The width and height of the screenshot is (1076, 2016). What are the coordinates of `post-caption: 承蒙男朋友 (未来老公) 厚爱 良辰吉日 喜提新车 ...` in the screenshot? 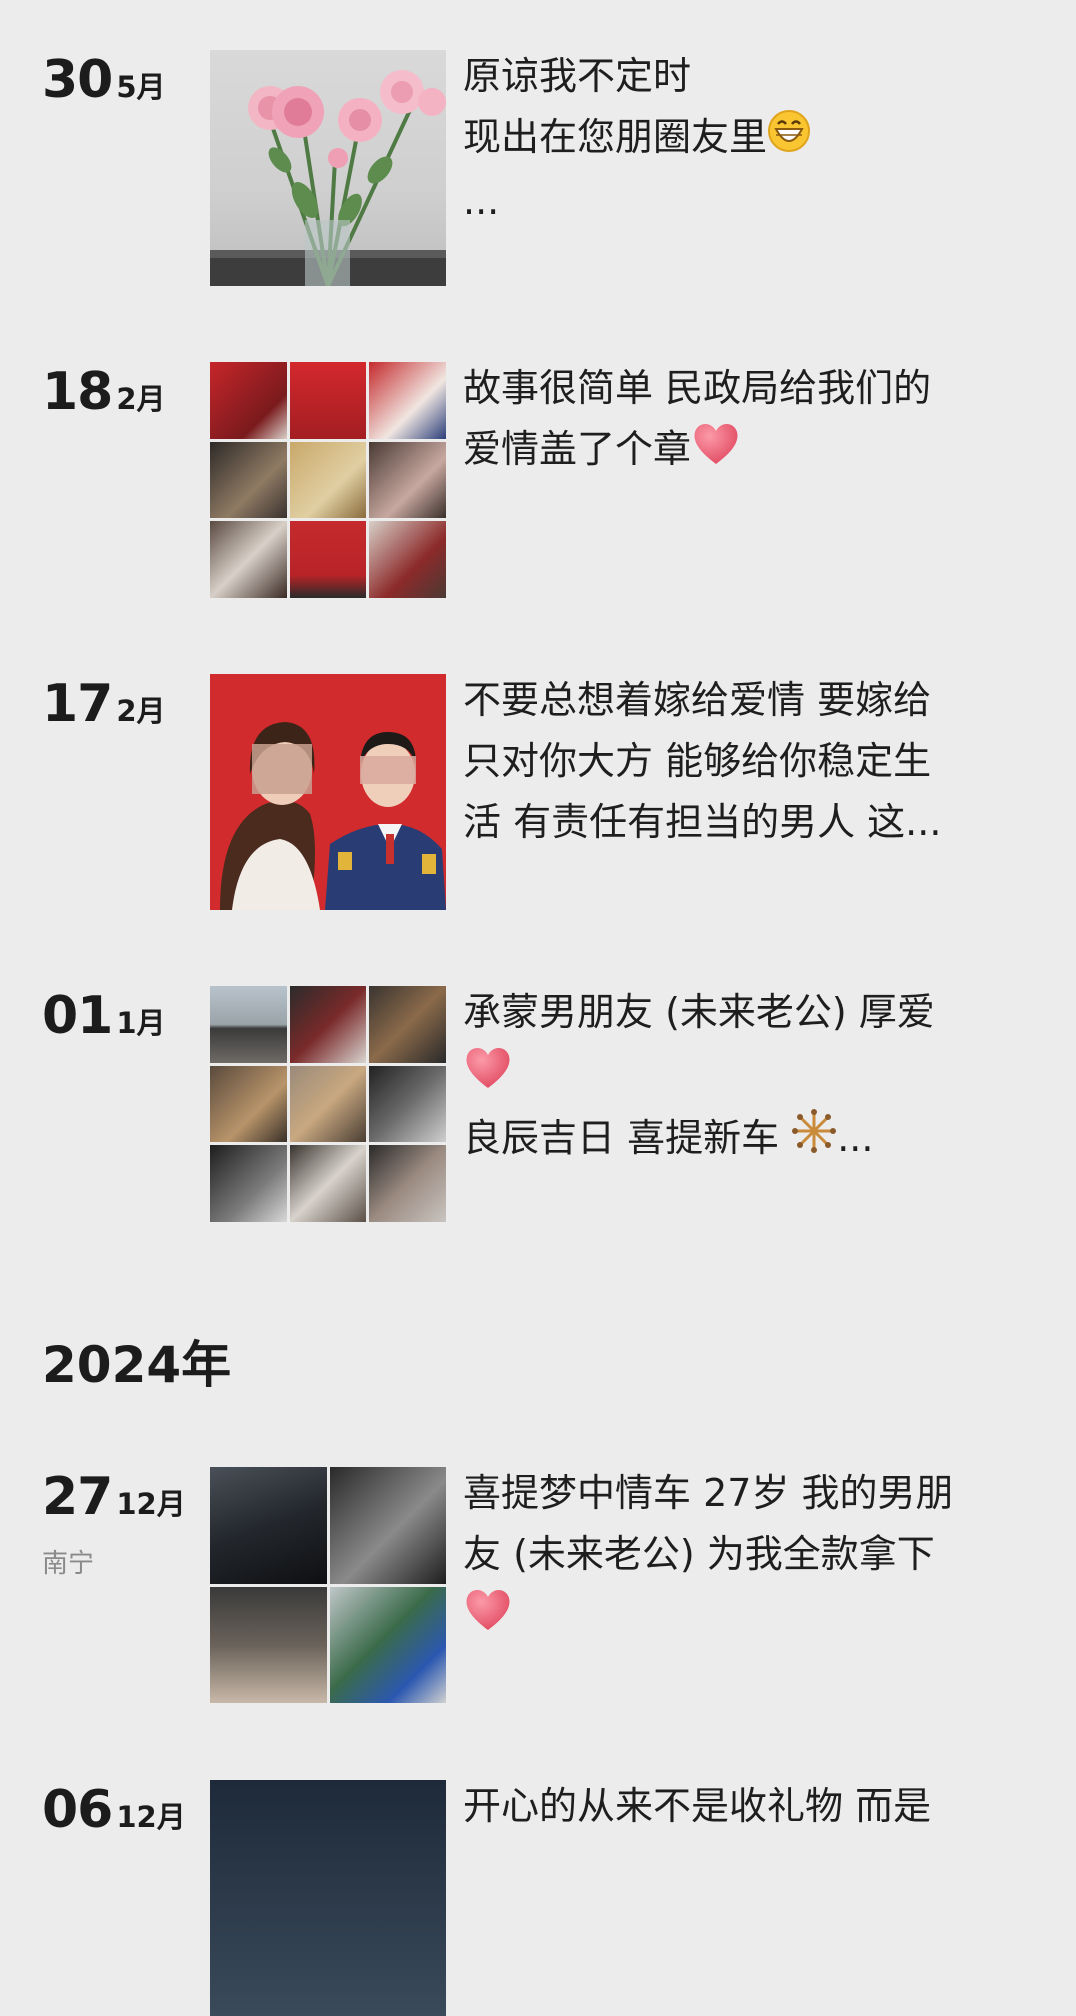 It's located at (743, 1077).